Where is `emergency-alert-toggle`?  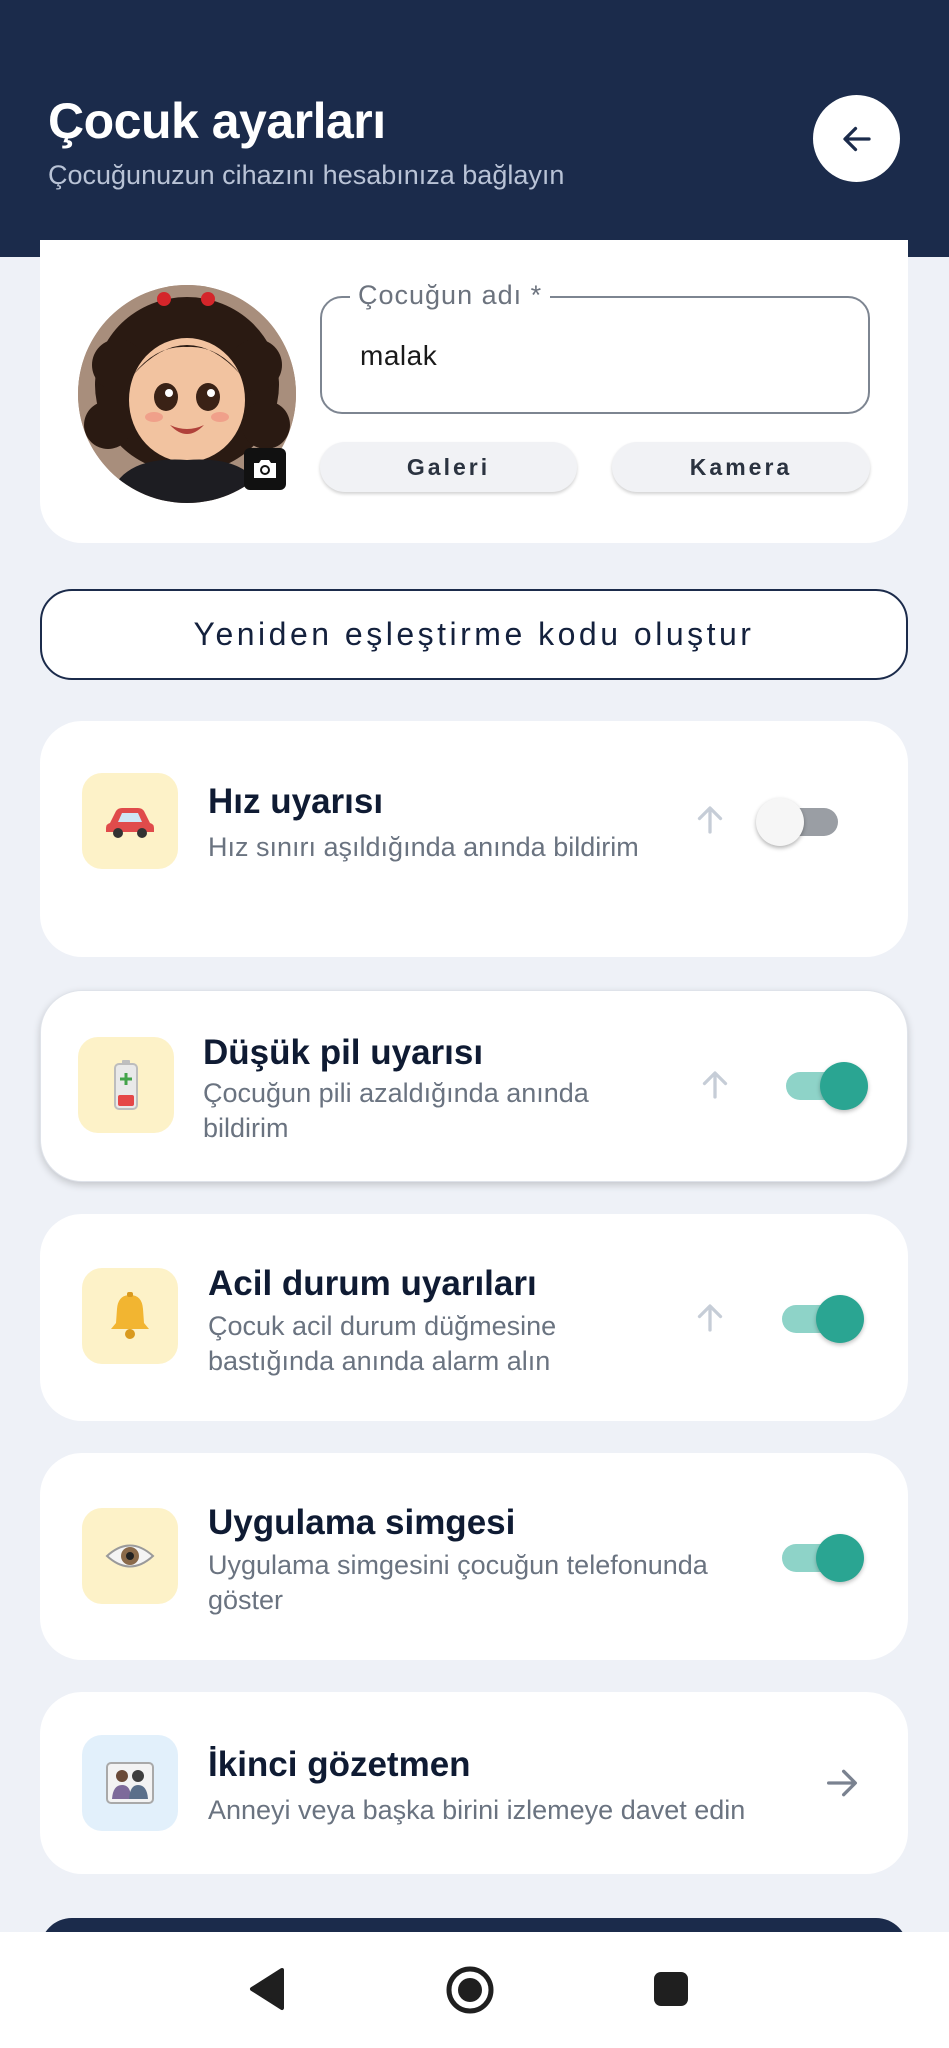
emergency-alert-toggle is located at coordinates (823, 1319).